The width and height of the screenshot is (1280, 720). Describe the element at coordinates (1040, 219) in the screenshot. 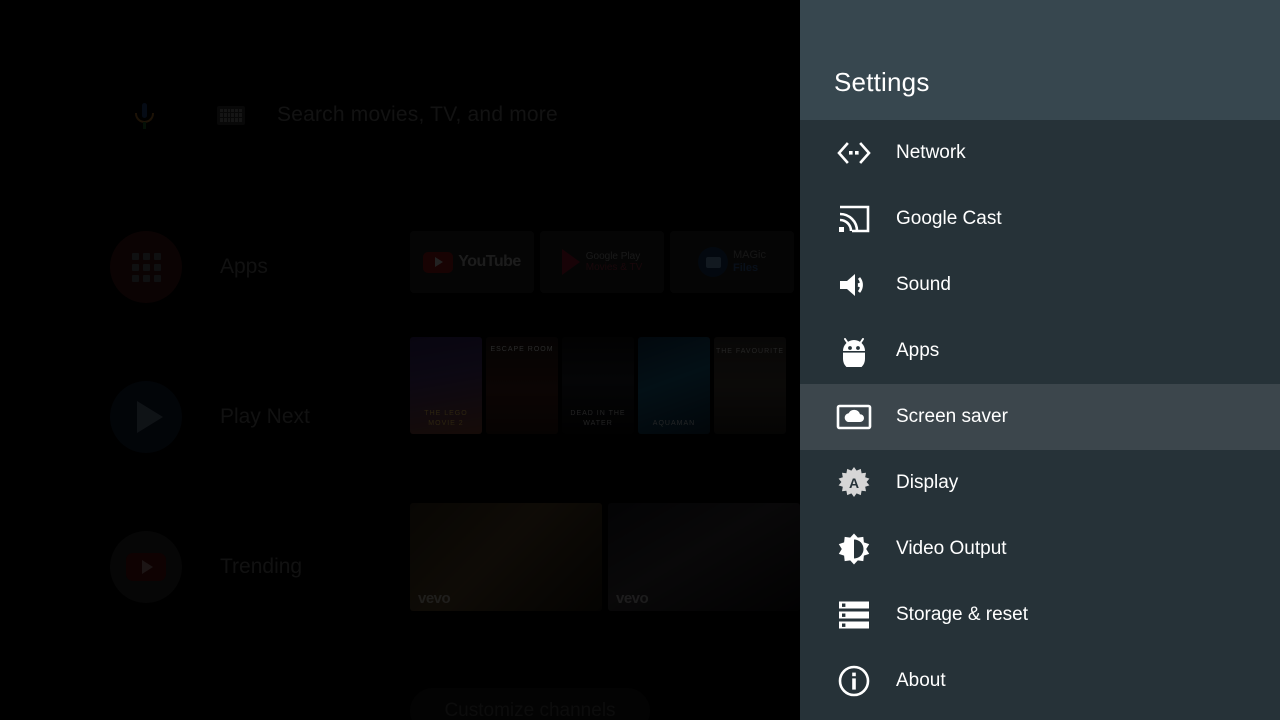

I see `settings-item-google-cast: Google Cast` at that location.